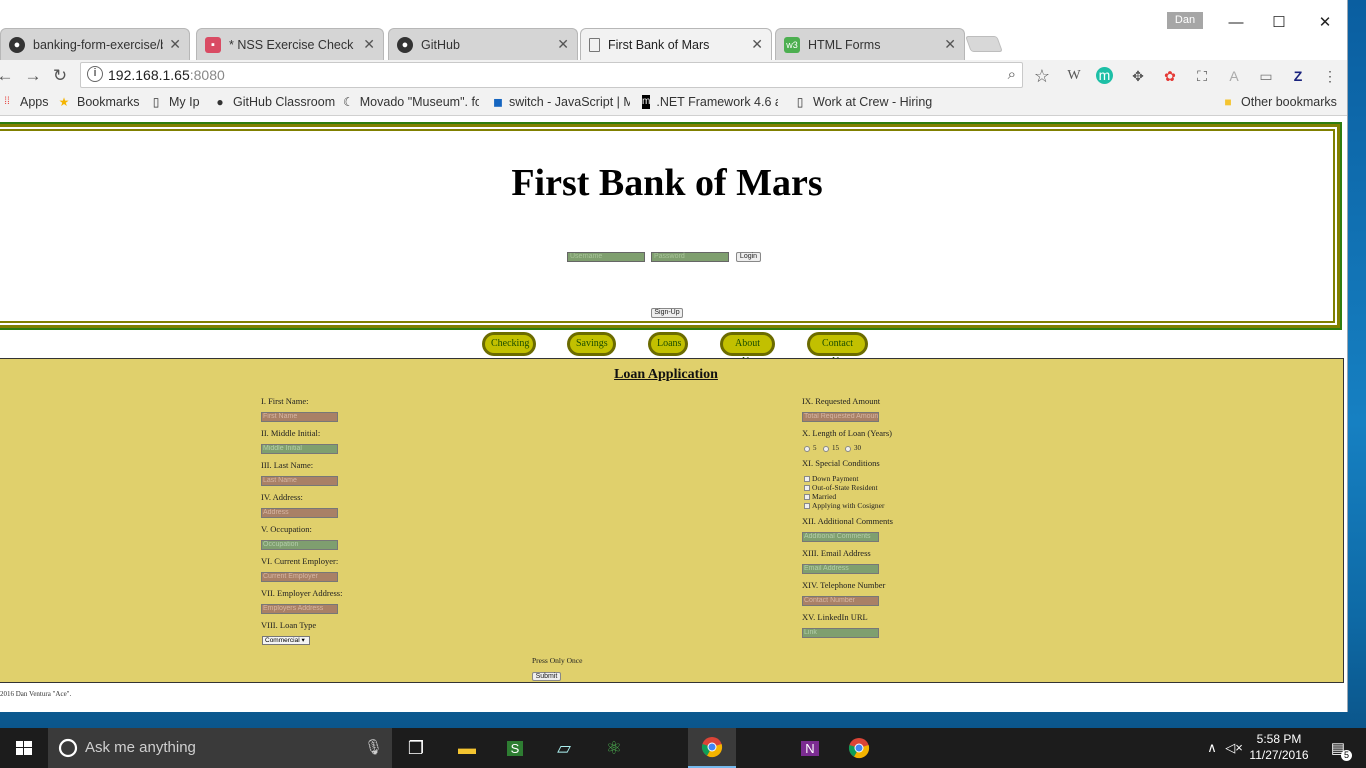 This screenshot has width=1366, height=768. I want to click on employer-address-input: Employers Address, so click(299, 609).